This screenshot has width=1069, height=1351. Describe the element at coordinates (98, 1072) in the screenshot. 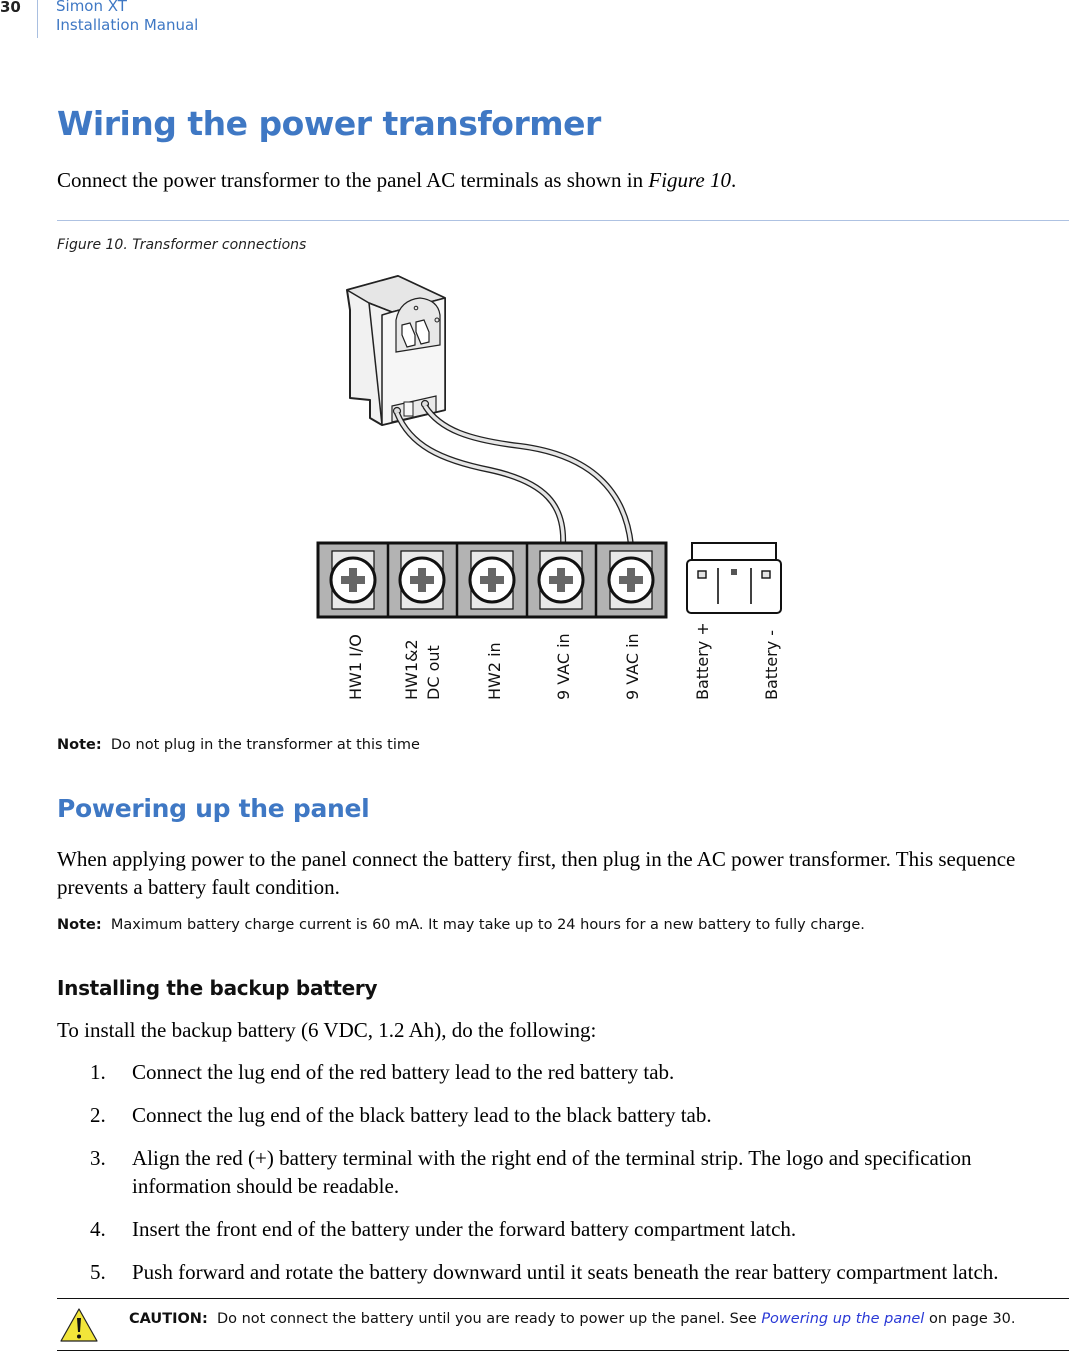

I see `step-number: 1.` at that location.